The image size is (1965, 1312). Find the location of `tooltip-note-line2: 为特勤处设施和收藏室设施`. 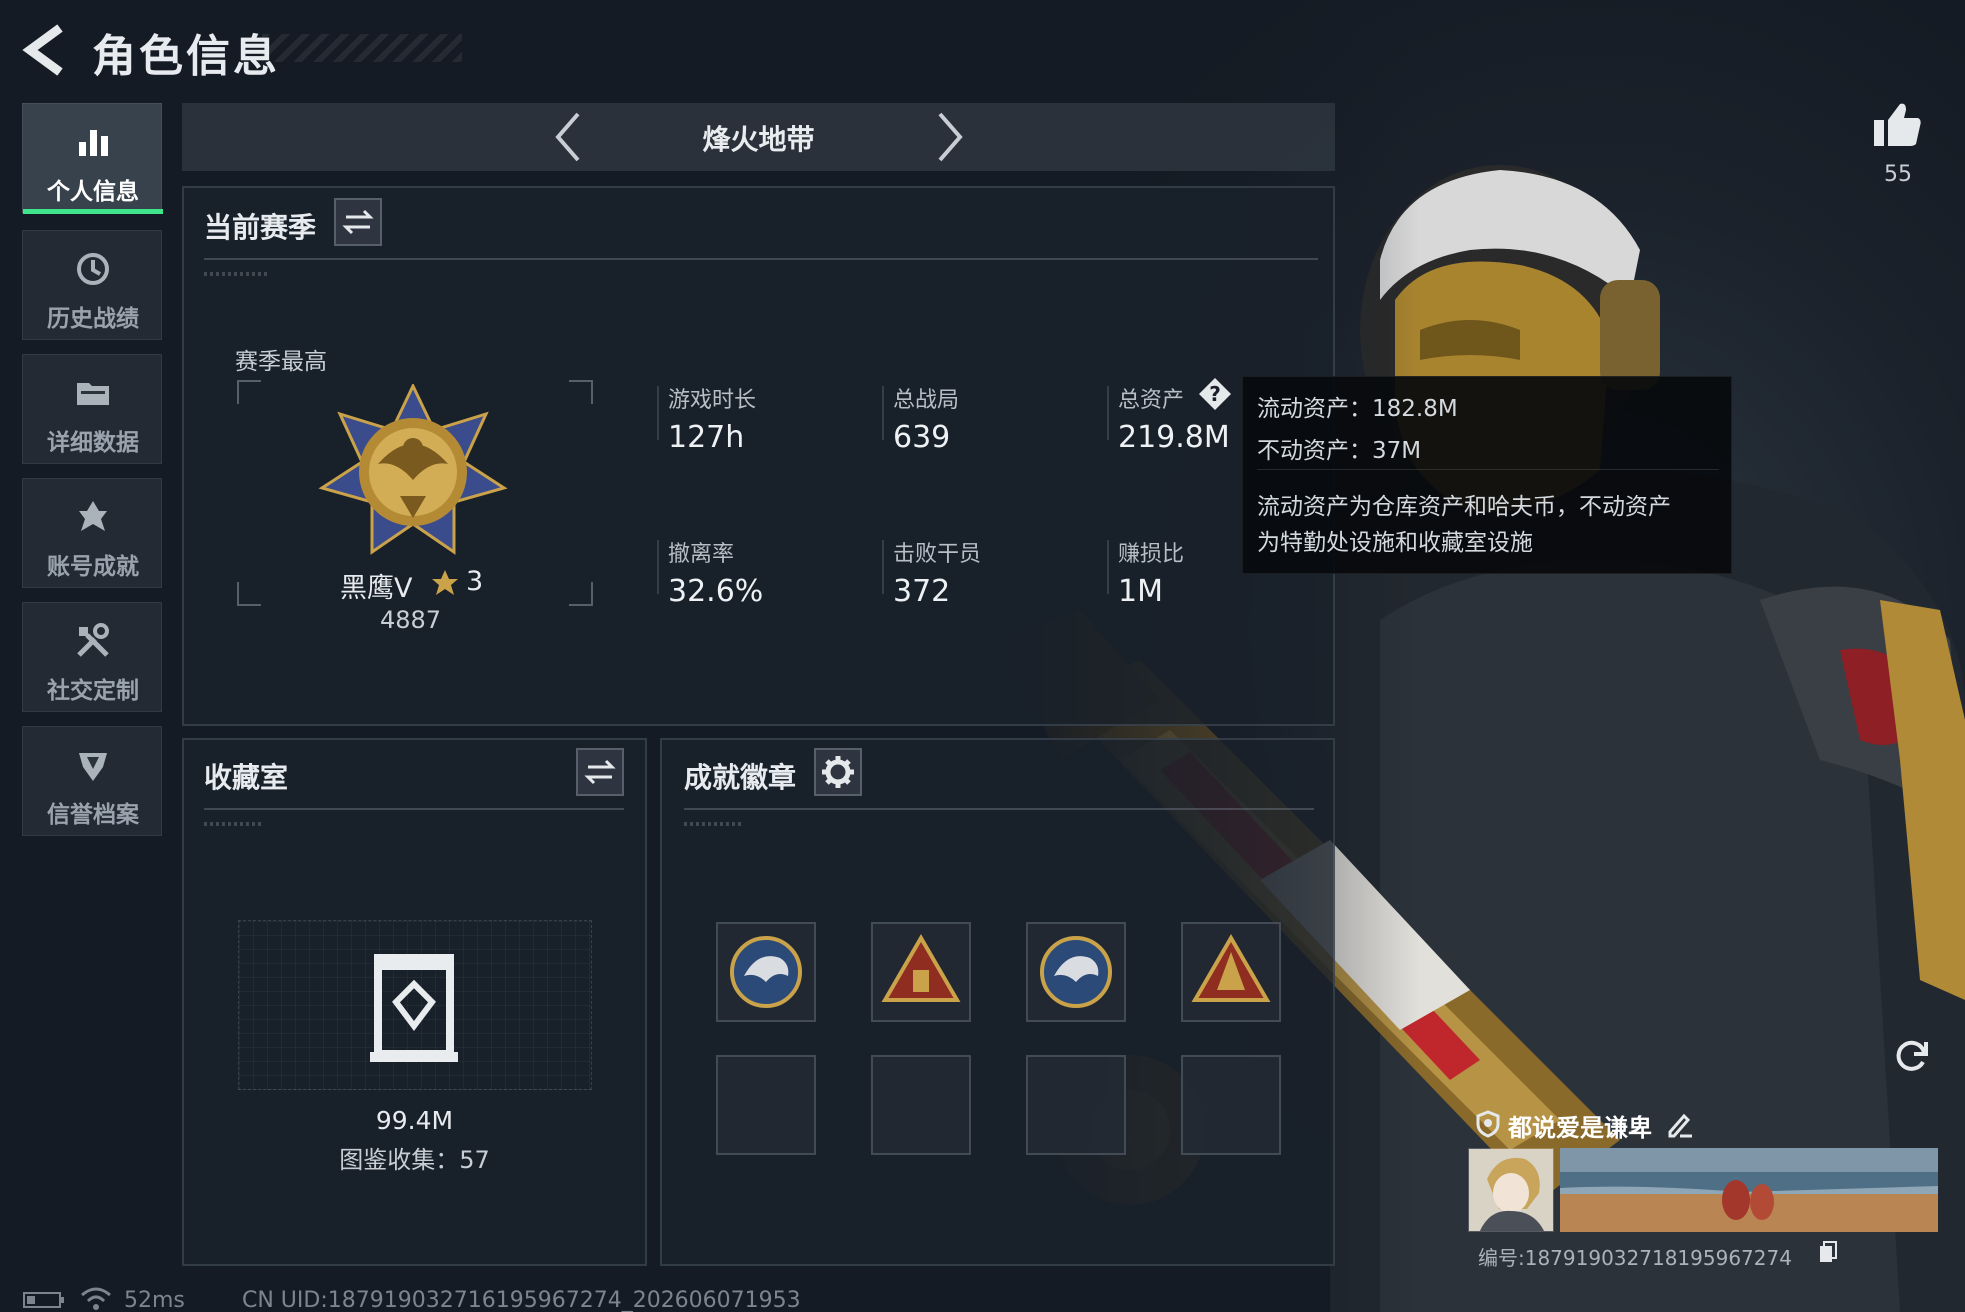

tooltip-note-line2: 为特勤处设施和收藏室设施 is located at coordinates (1395, 543).